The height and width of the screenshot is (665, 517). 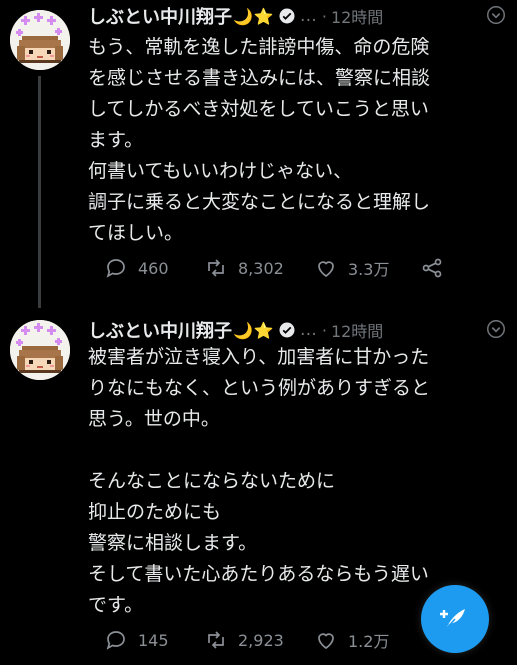 I want to click on reply-button: 145, so click(x=136, y=640).